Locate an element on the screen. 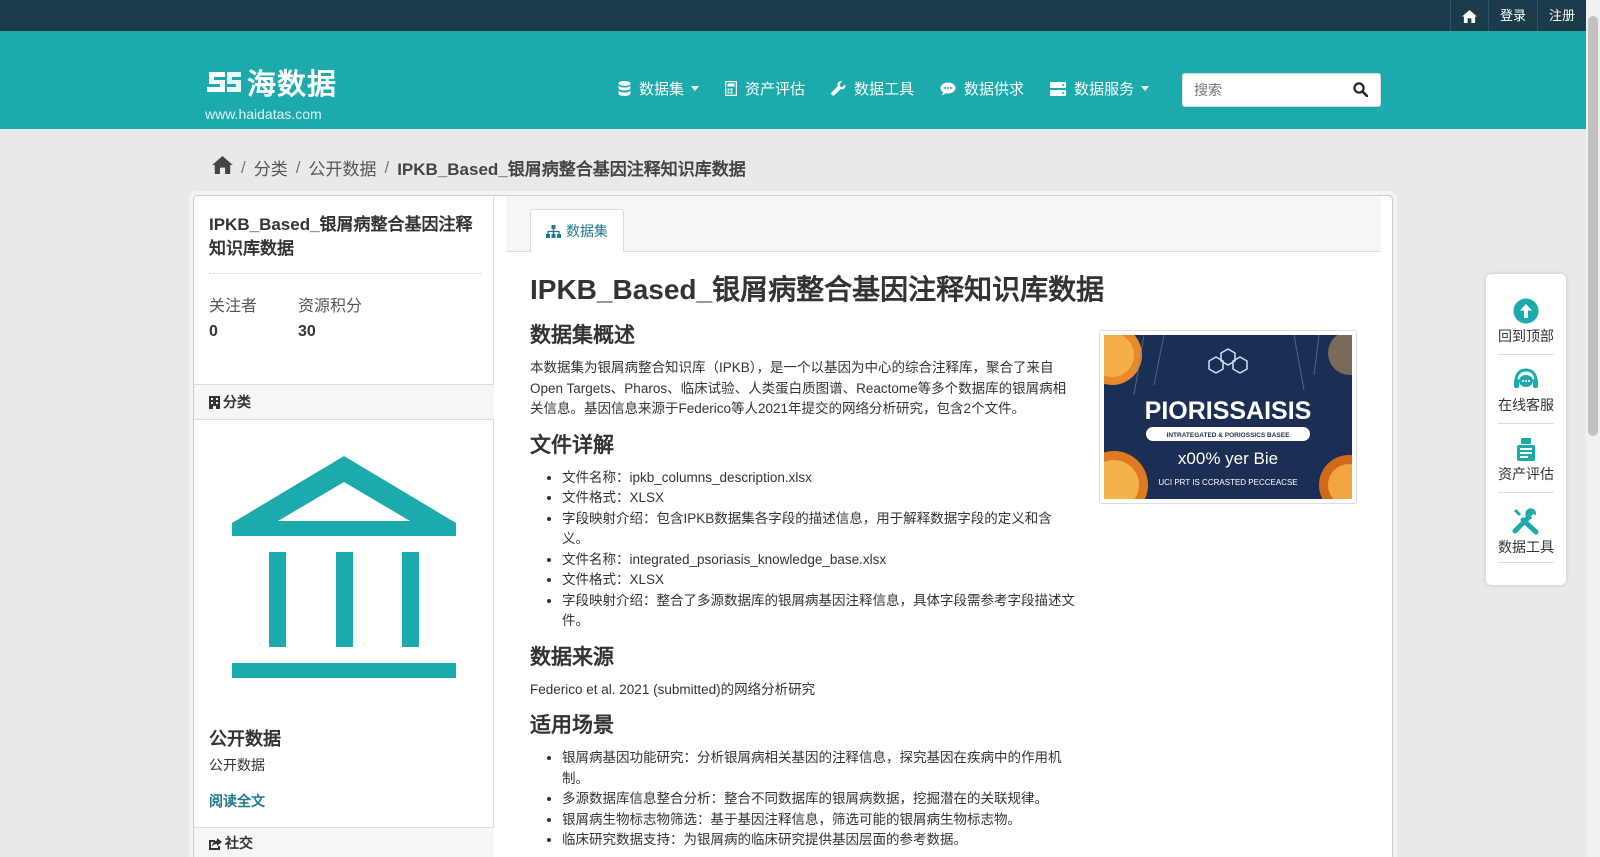  list-item: 文件名称：ipkb_columns_description.xlsx is located at coordinates (818, 478).